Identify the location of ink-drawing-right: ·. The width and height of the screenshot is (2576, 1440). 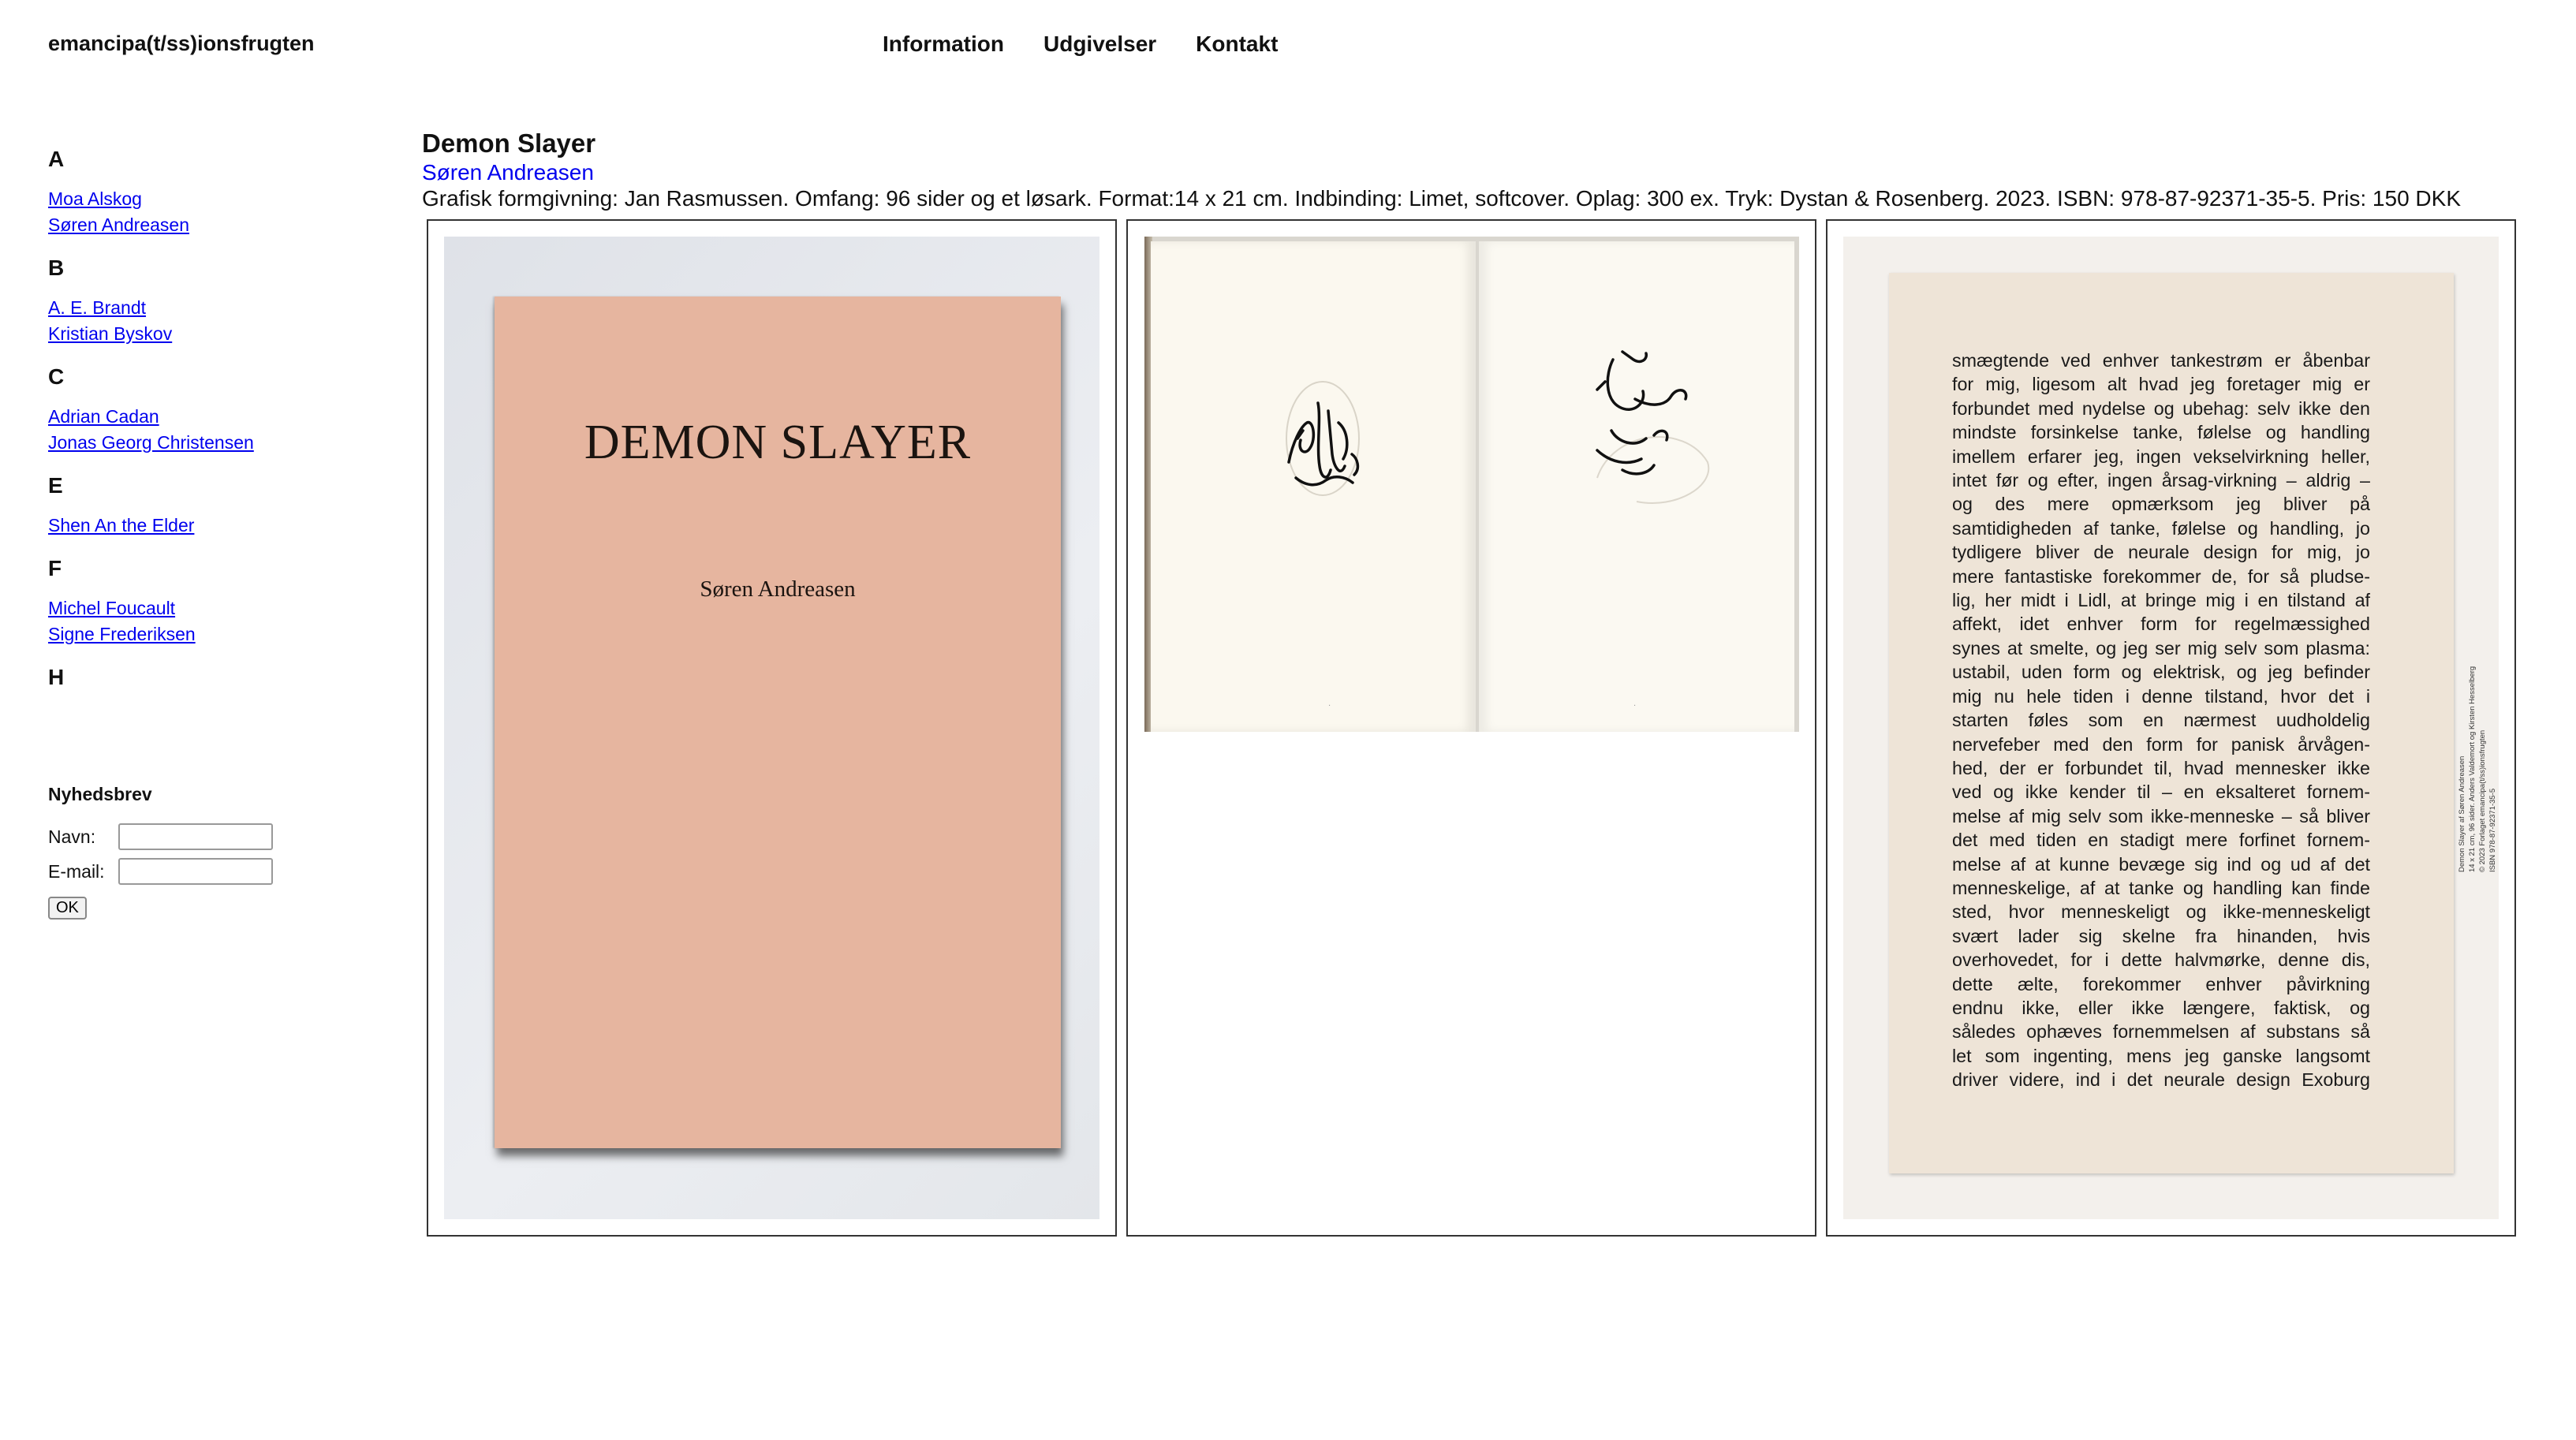
(1653, 530).